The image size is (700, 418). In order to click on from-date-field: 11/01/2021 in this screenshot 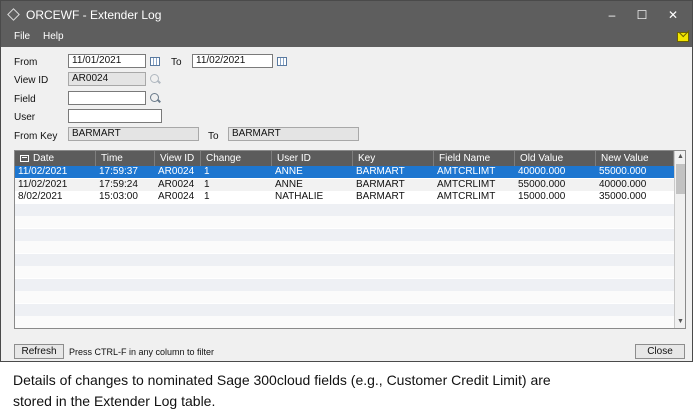, I will do `click(107, 61)`.